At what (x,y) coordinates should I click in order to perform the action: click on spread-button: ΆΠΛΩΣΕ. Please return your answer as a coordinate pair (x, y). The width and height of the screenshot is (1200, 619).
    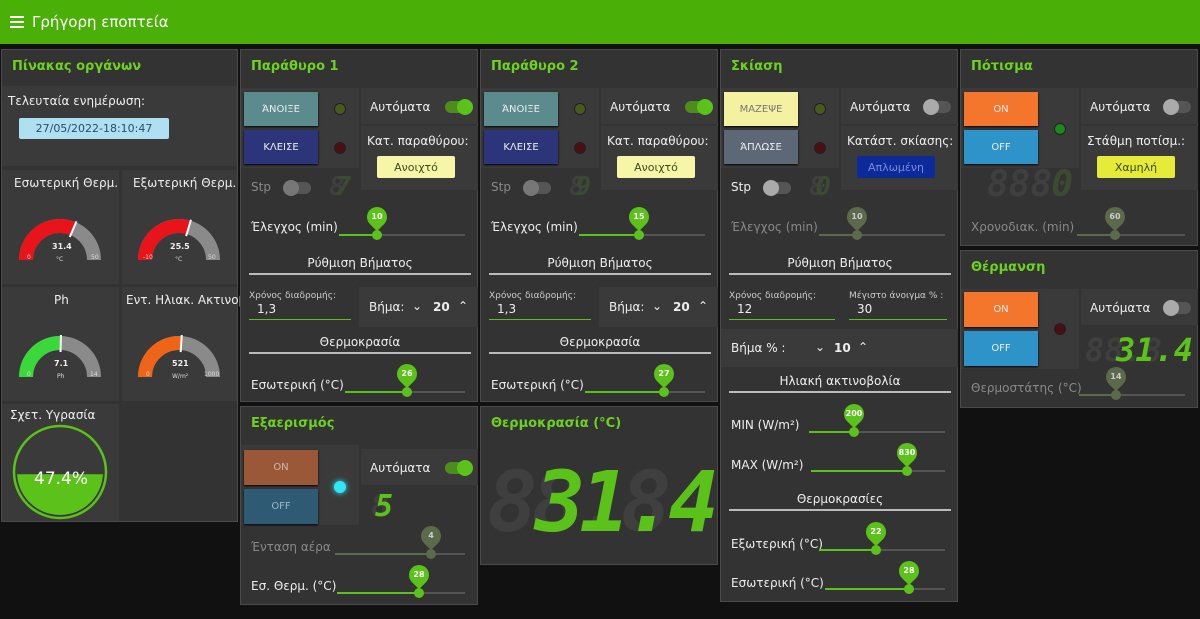
    Looking at the image, I should click on (761, 147).